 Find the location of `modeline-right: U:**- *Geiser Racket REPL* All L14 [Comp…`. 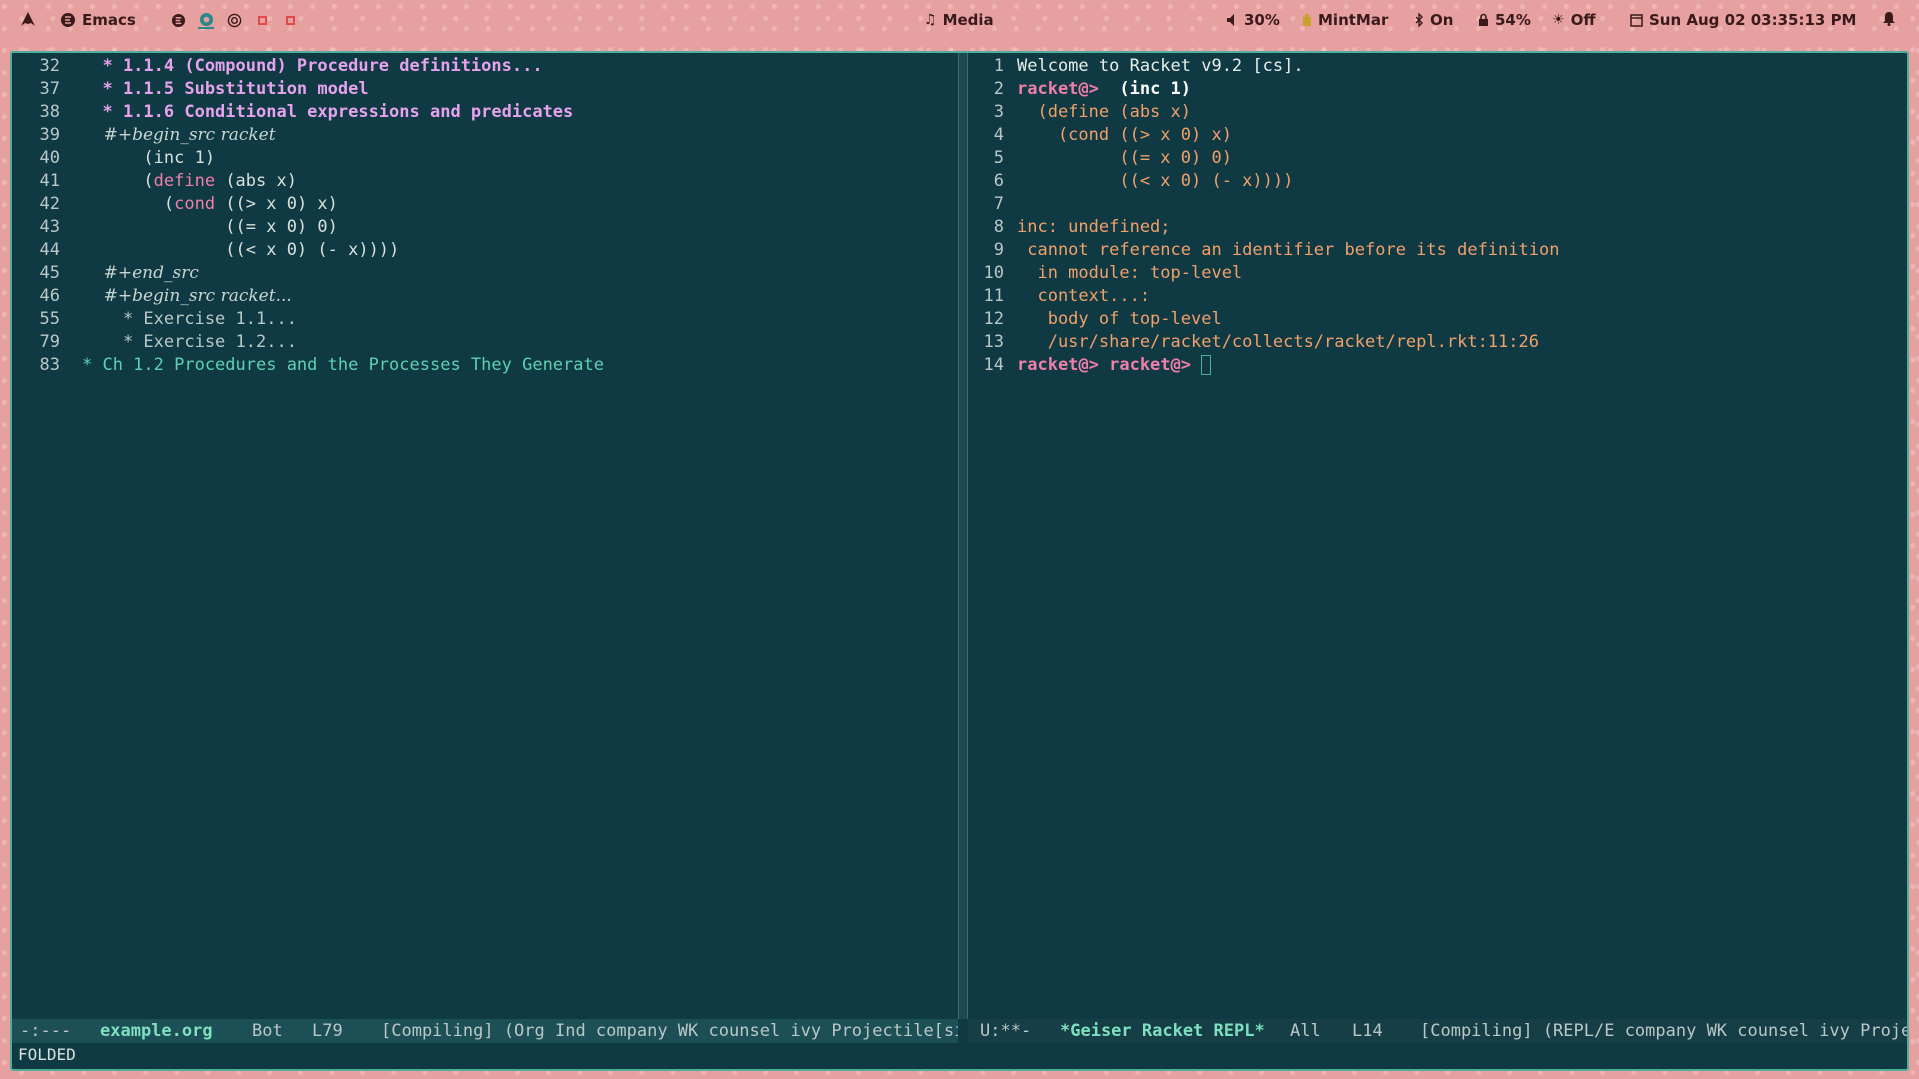

modeline-right: U:**- *Geiser Racket REPL* All L14 [Comp… is located at coordinates (1437, 1031).